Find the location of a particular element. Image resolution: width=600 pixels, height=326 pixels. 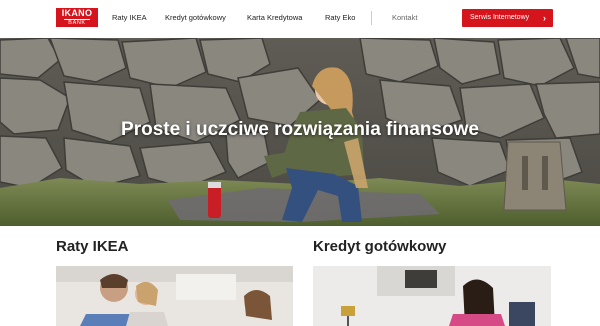

nav-divider is located at coordinates (371, 18).